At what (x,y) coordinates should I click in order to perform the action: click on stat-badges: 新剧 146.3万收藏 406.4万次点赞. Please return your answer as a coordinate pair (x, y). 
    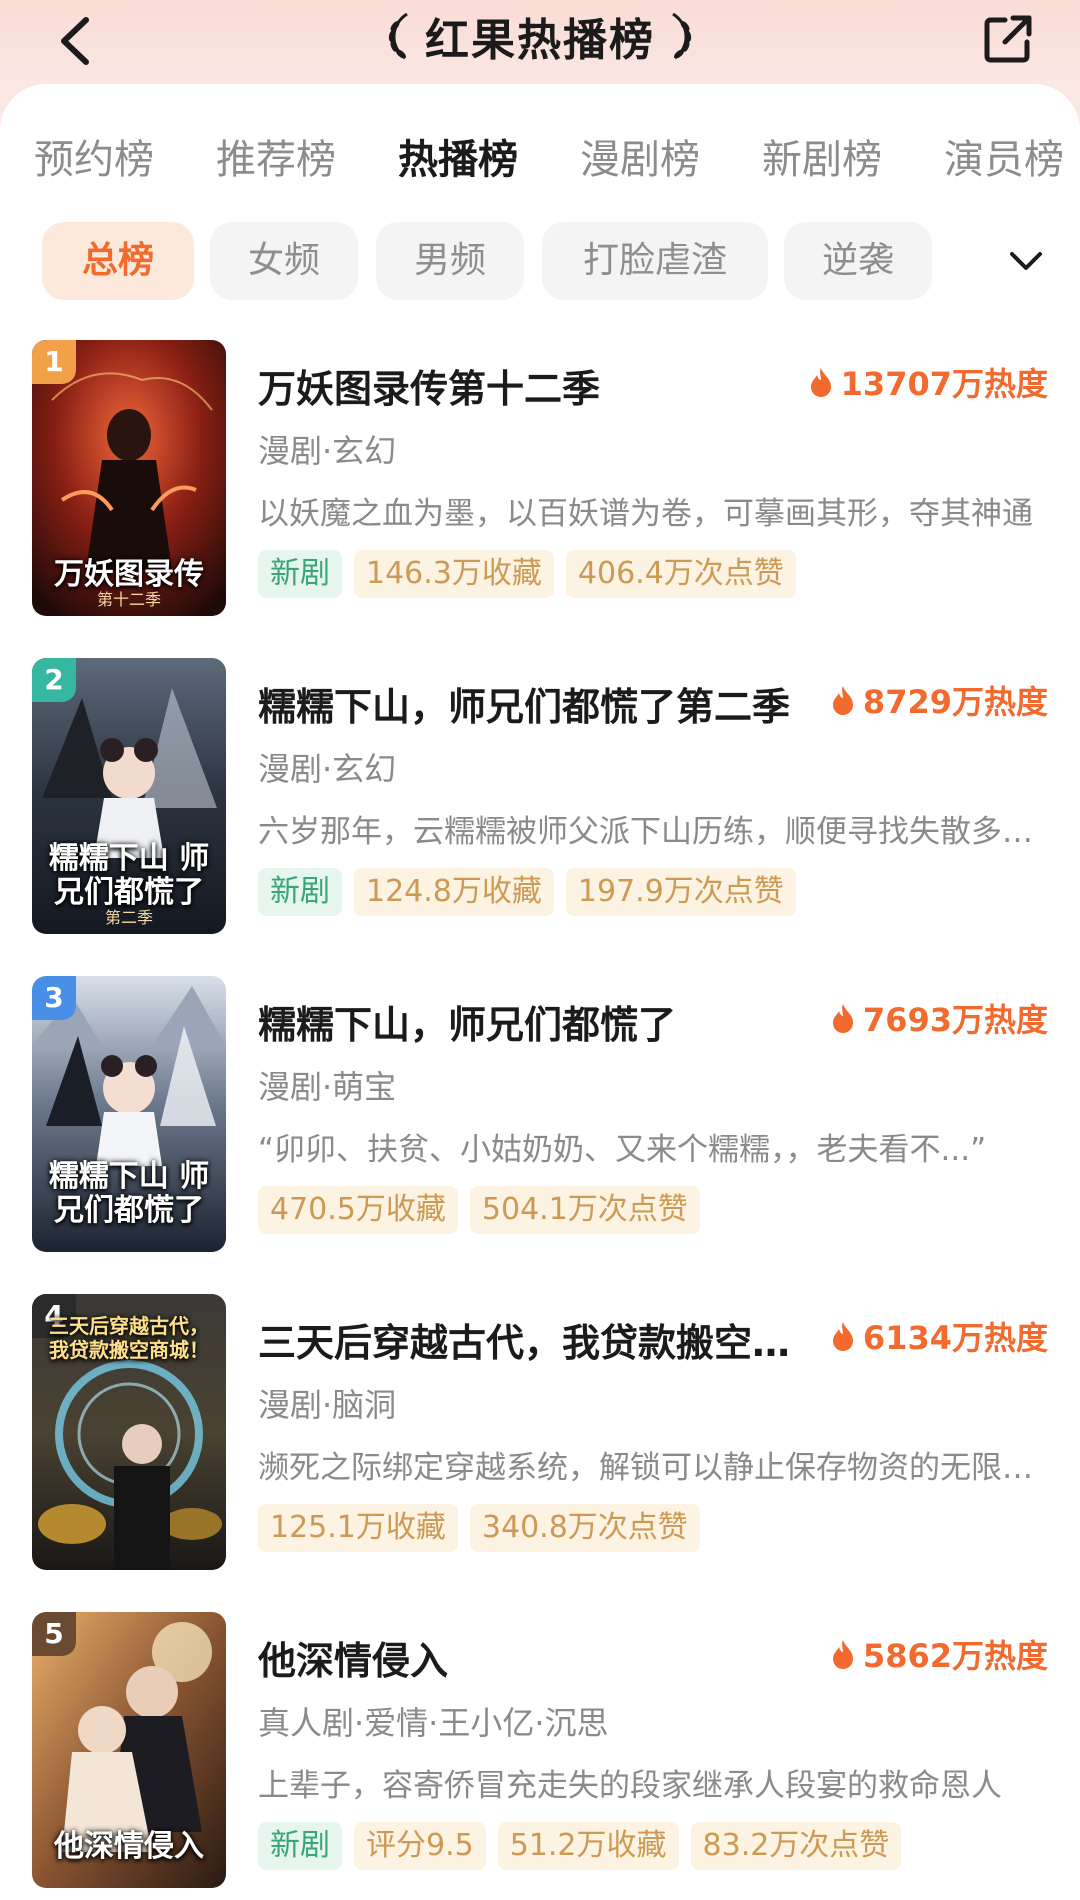
    Looking at the image, I should click on (533, 574).